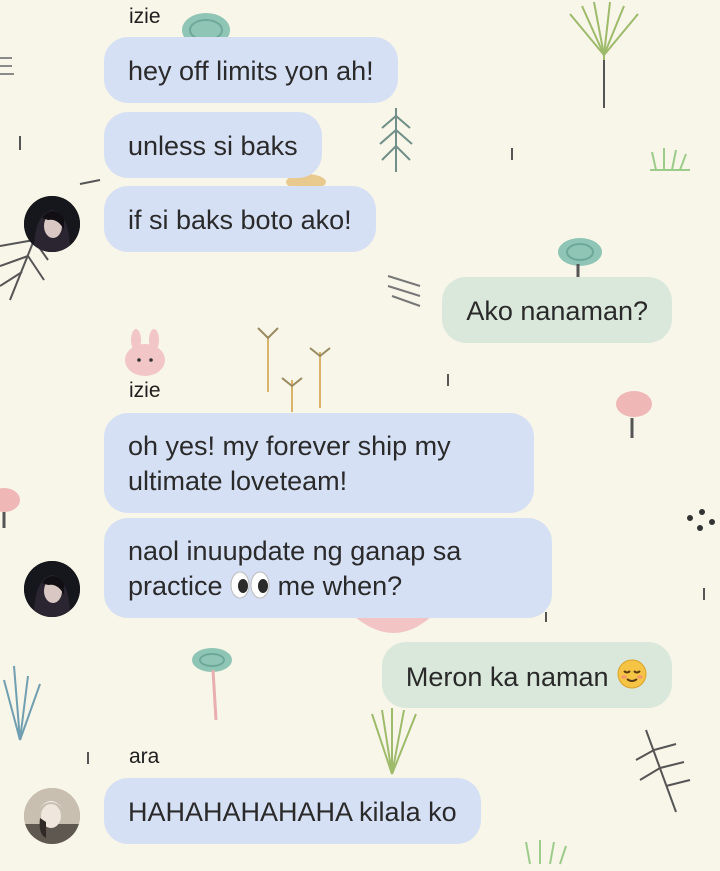 This screenshot has height=871, width=720. Describe the element at coordinates (175, 586) in the screenshot. I see `message-text: practice` at that location.